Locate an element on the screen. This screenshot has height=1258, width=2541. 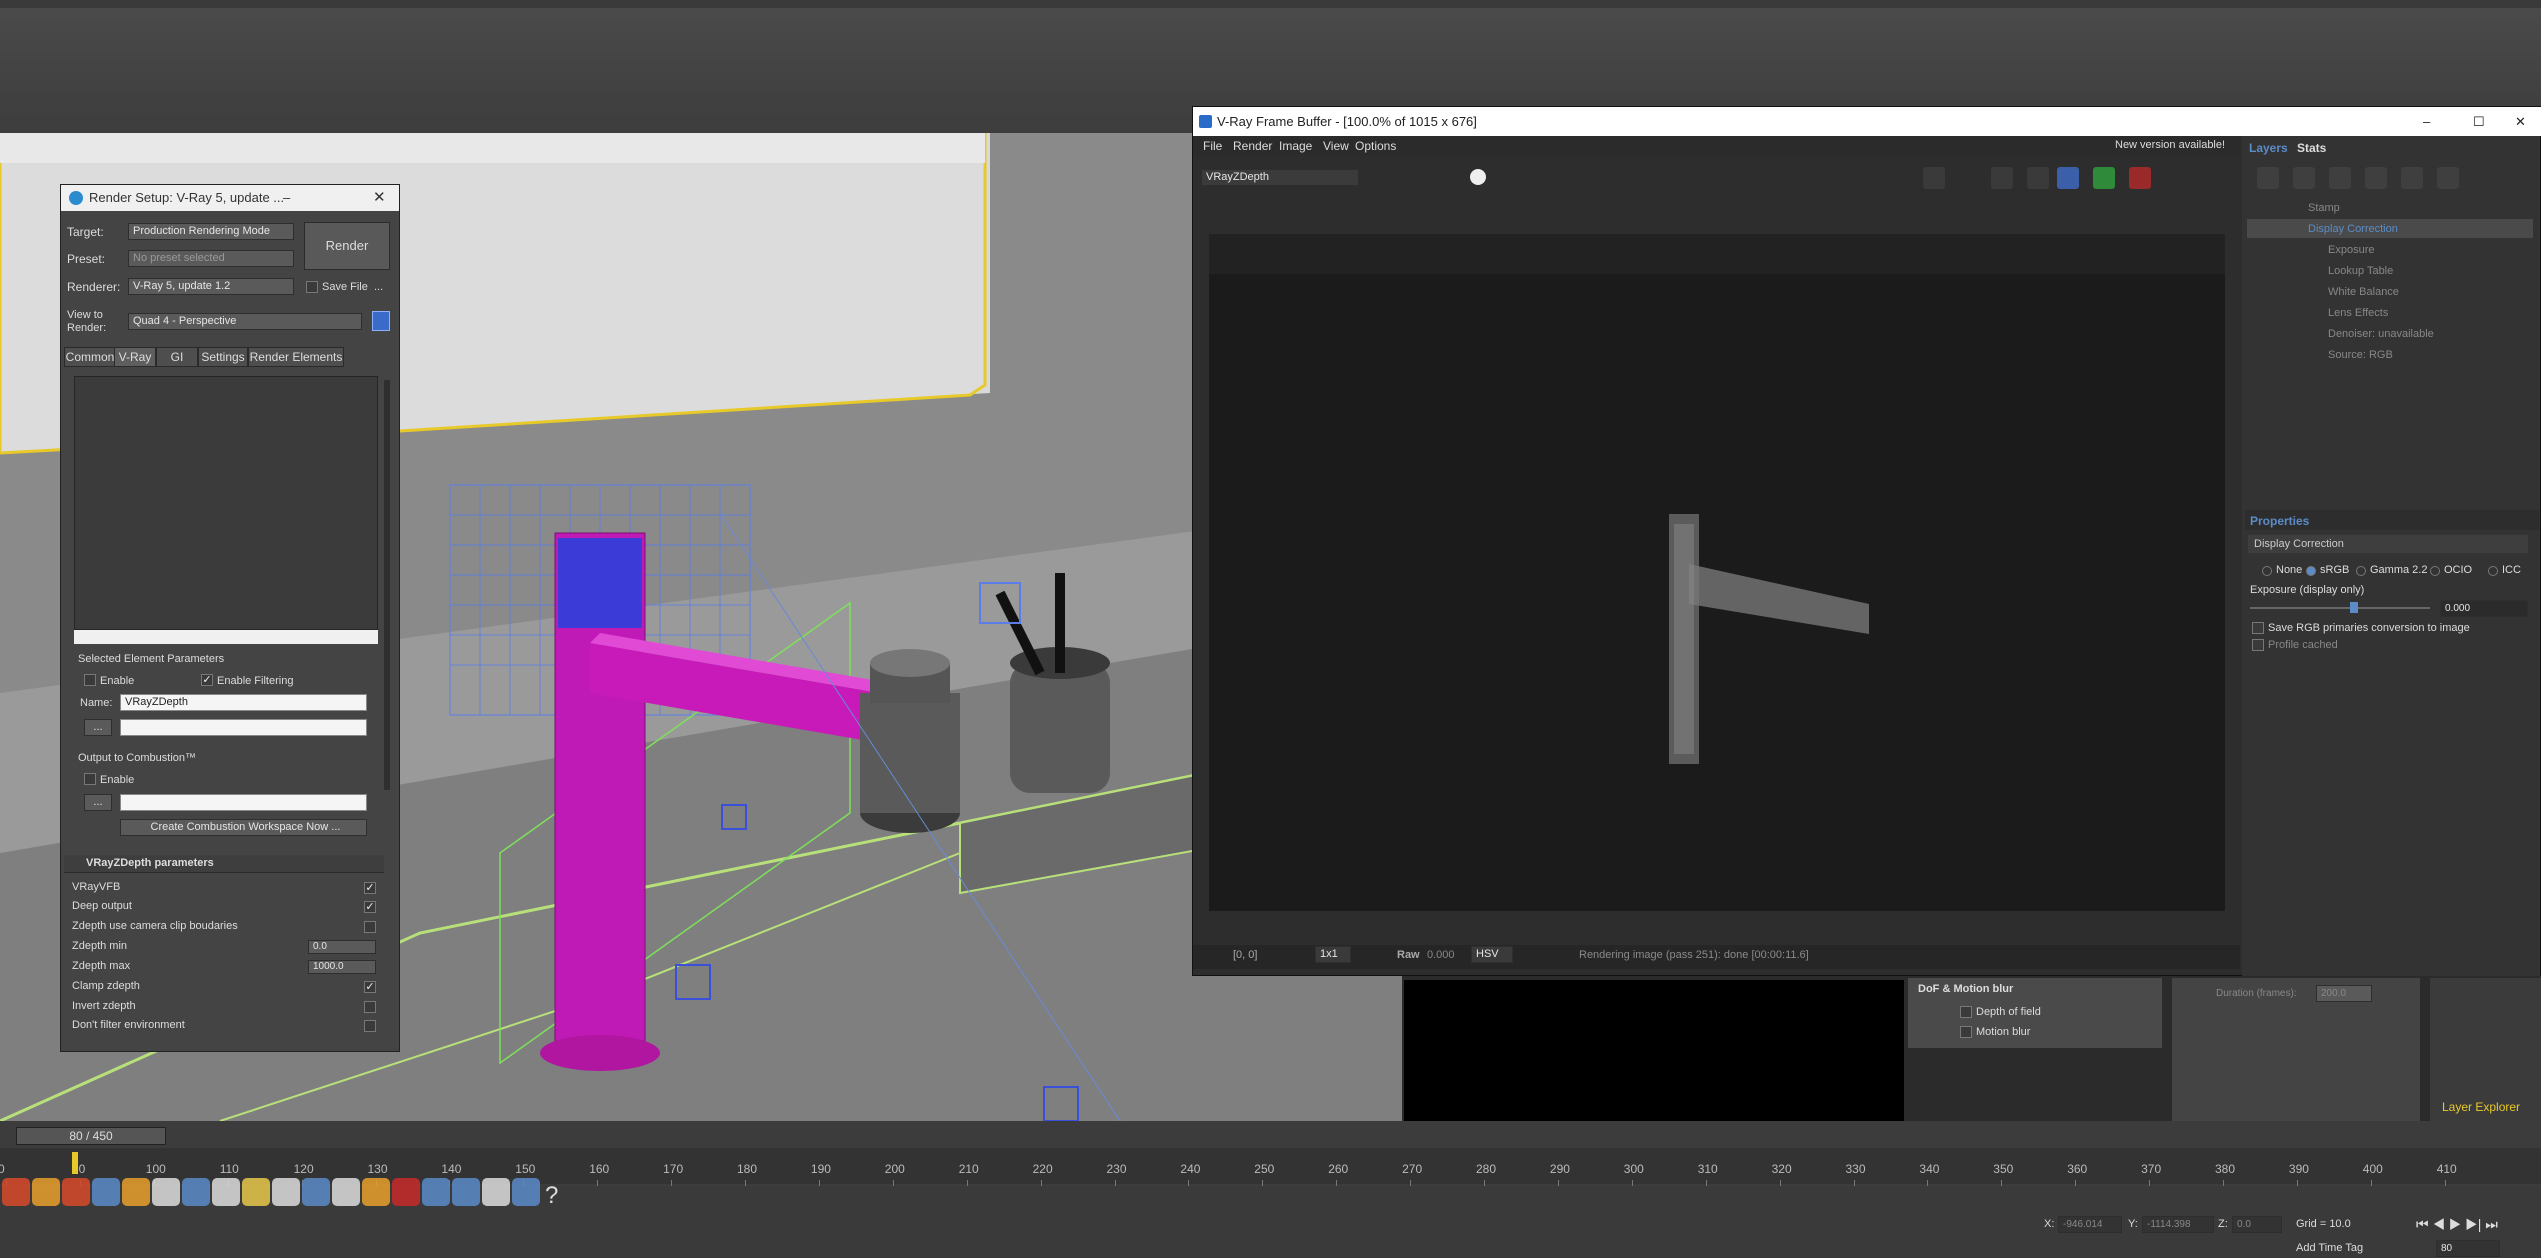
tab-common: Common is located at coordinates (90, 357).